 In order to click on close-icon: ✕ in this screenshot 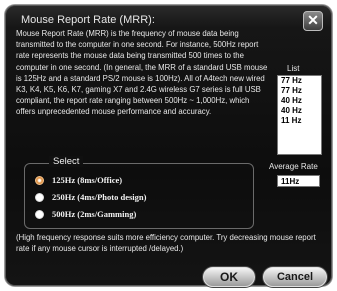, I will do `click(313, 20)`.